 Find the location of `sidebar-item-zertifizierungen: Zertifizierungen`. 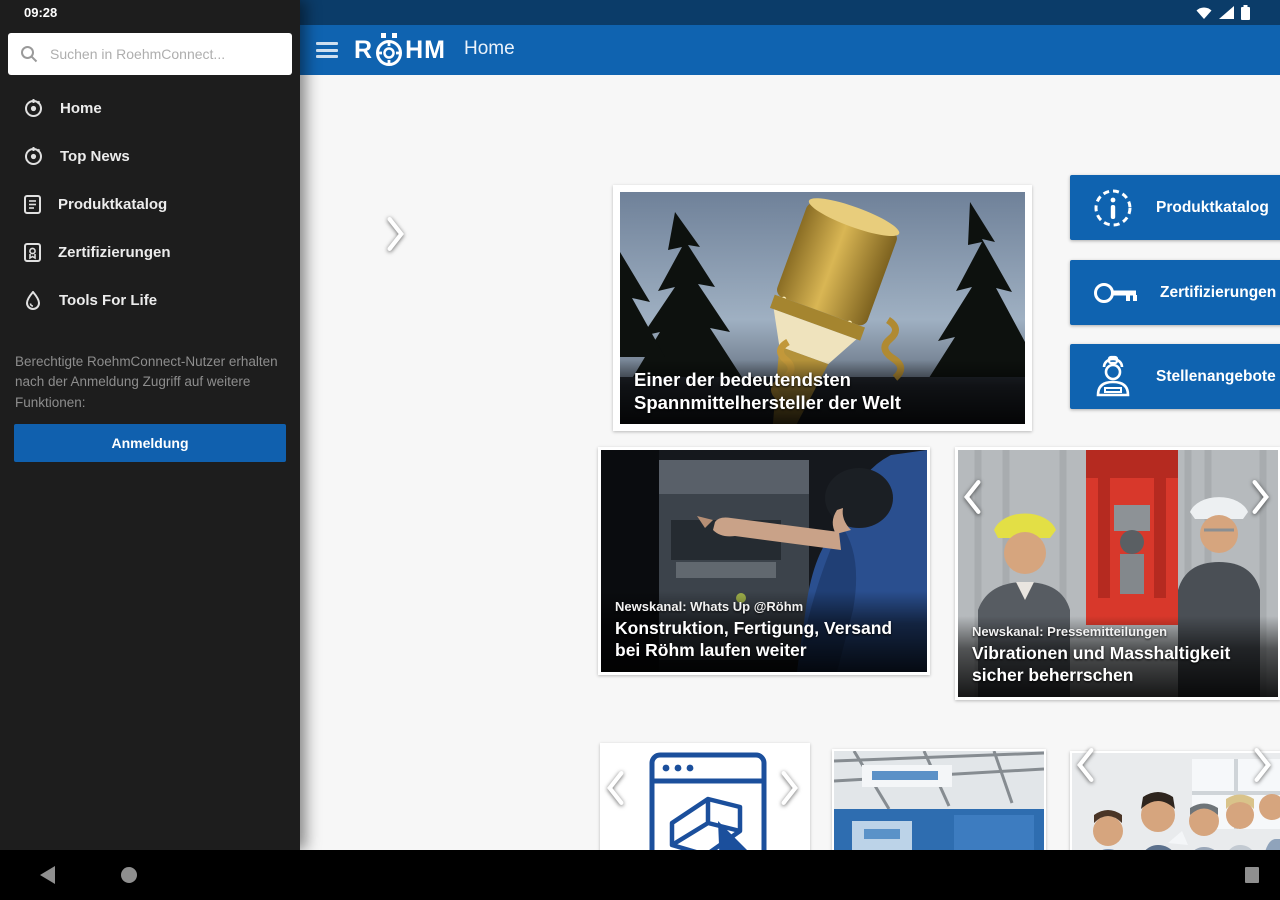

sidebar-item-zertifizierungen: Zertifizierungen is located at coordinates (150, 252).